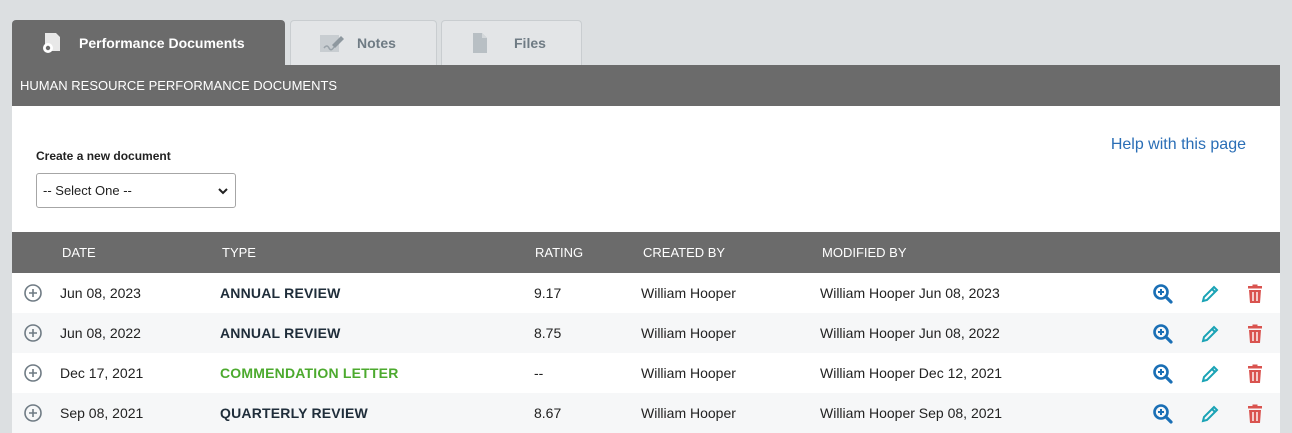 The height and width of the screenshot is (433, 1292). I want to click on row-rating: 8.75, so click(548, 333).